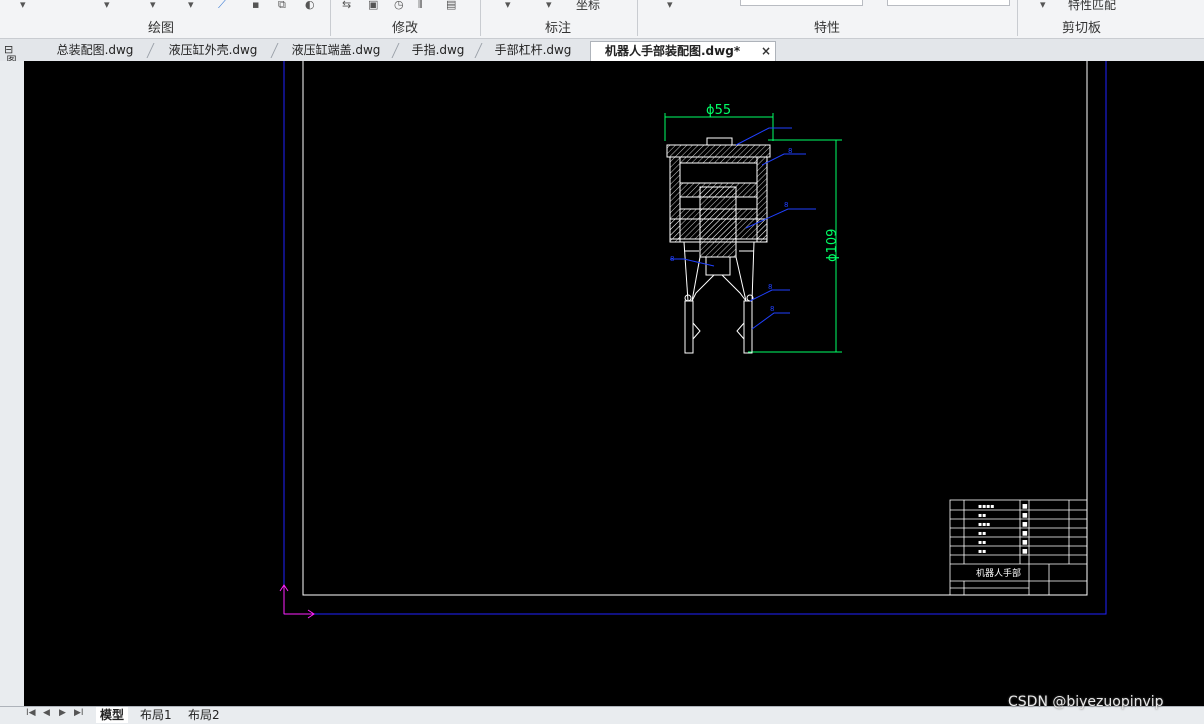 This screenshot has width=1204, height=724. What do you see at coordinates (451, 5) in the screenshot?
I see `offset-icon: ▤` at bounding box center [451, 5].